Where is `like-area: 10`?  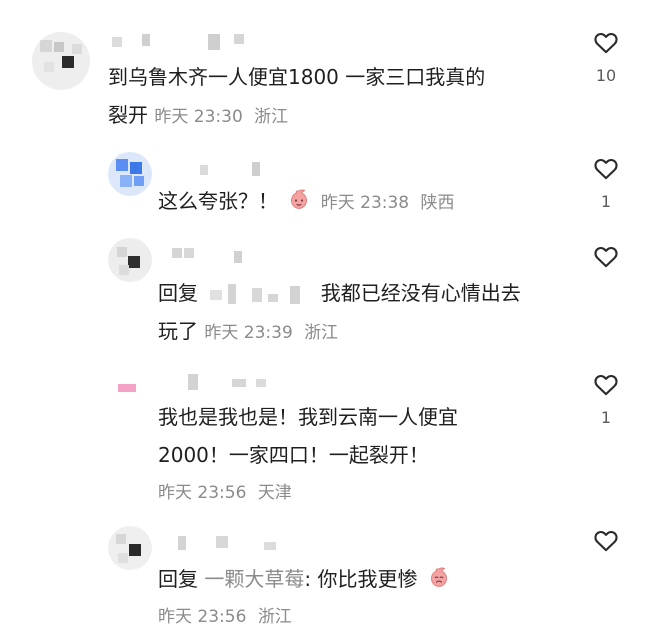
like-area: 10 is located at coordinates (606, 56).